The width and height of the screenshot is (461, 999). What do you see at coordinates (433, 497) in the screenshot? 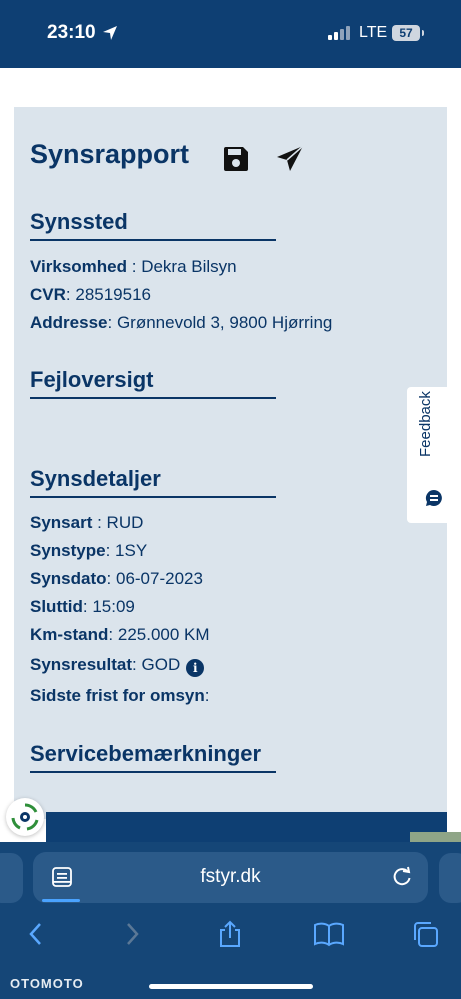
I see `chat-bubble-icon` at bounding box center [433, 497].